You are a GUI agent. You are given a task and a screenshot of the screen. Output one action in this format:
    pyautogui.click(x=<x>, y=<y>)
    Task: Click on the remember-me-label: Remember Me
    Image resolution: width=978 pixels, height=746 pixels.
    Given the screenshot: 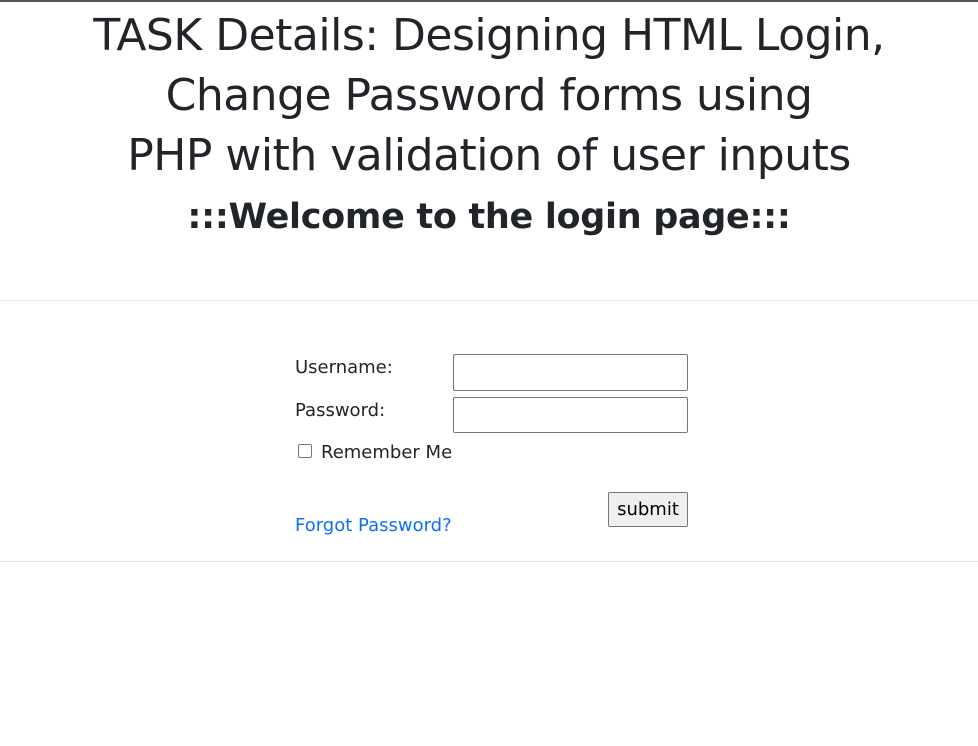 What is the action you would take?
    pyautogui.click(x=387, y=452)
    